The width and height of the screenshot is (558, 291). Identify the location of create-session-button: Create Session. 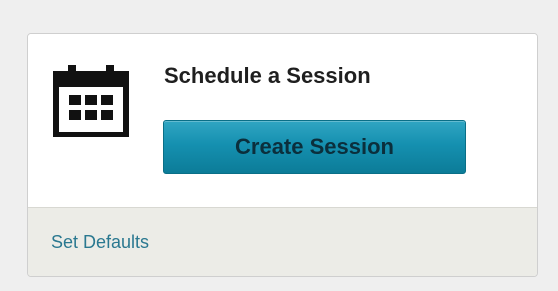
(314, 147).